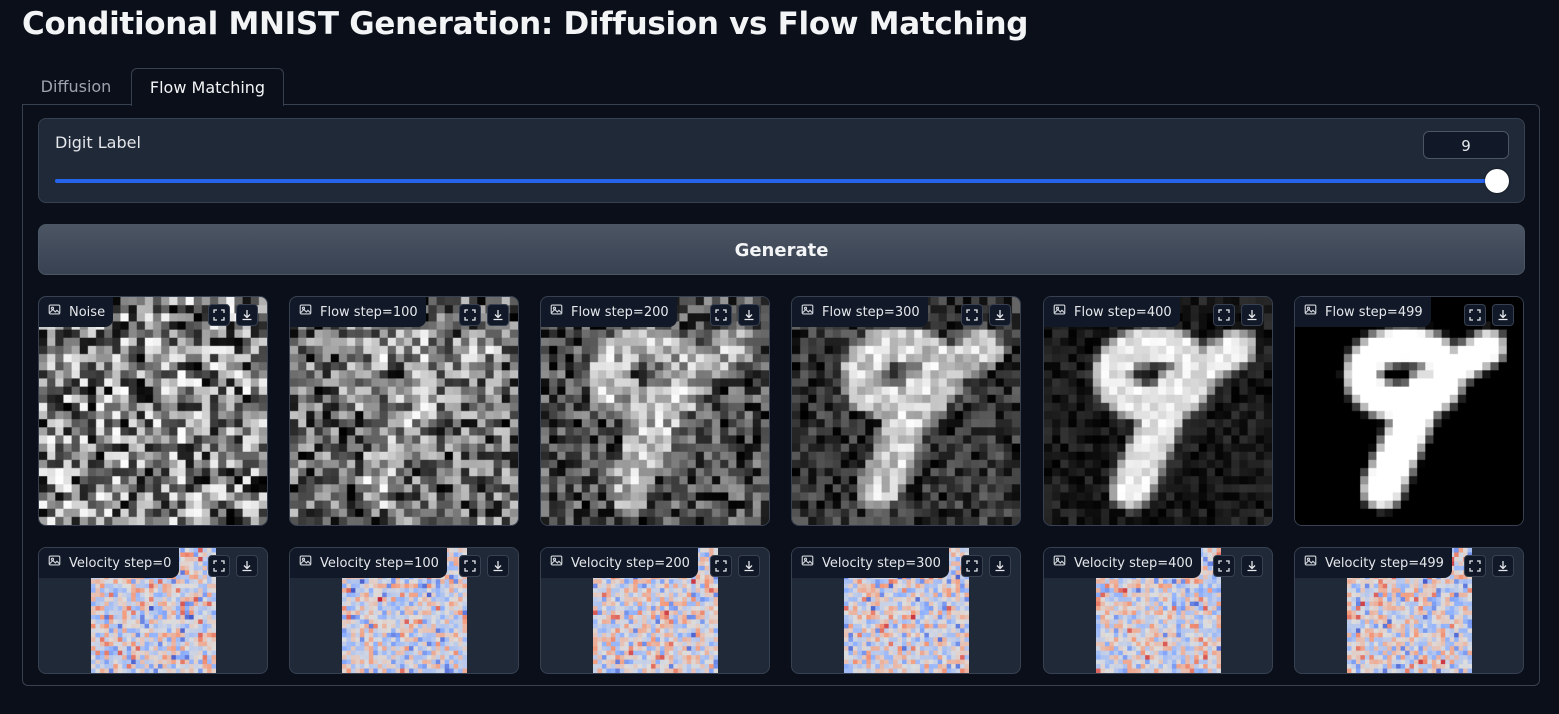 This screenshot has width=1559, height=714. I want to click on image-label: Velocity step=499, so click(1373, 563).